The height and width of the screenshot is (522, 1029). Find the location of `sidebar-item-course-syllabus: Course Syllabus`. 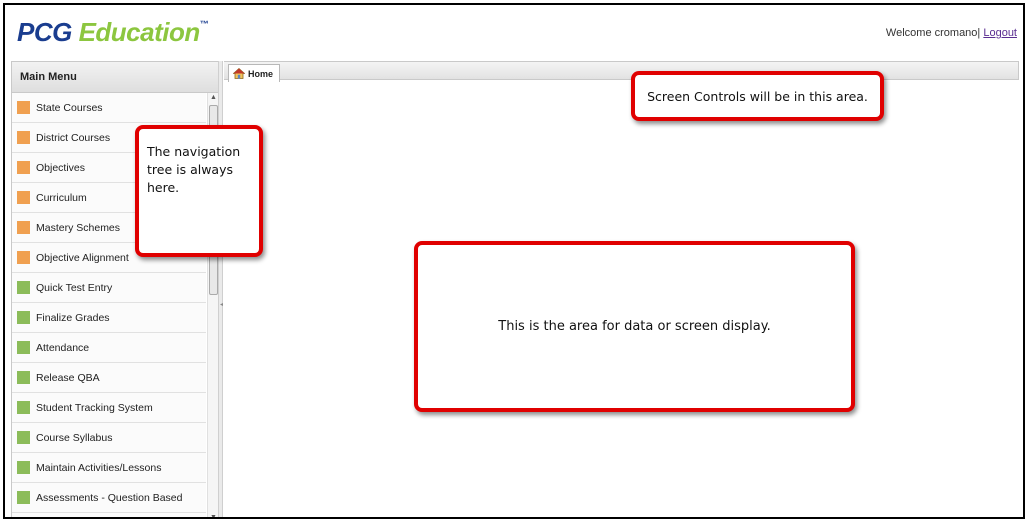

sidebar-item-course-syllabus: Course Syllabus is located at coordinates (109, 438).